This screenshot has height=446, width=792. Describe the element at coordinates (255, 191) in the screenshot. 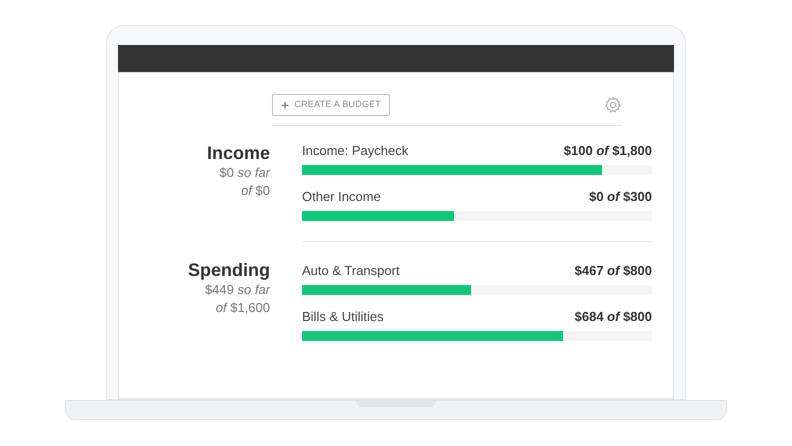

I see `section-summary: of $0` at that location.